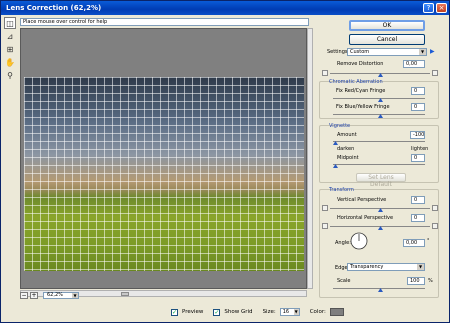 The width and height of the screenshot is (450, 323). What do you see at coordinates (317, 312) in the screenshot?
I see `color-label: Color:` at bounding box center [317, 312].